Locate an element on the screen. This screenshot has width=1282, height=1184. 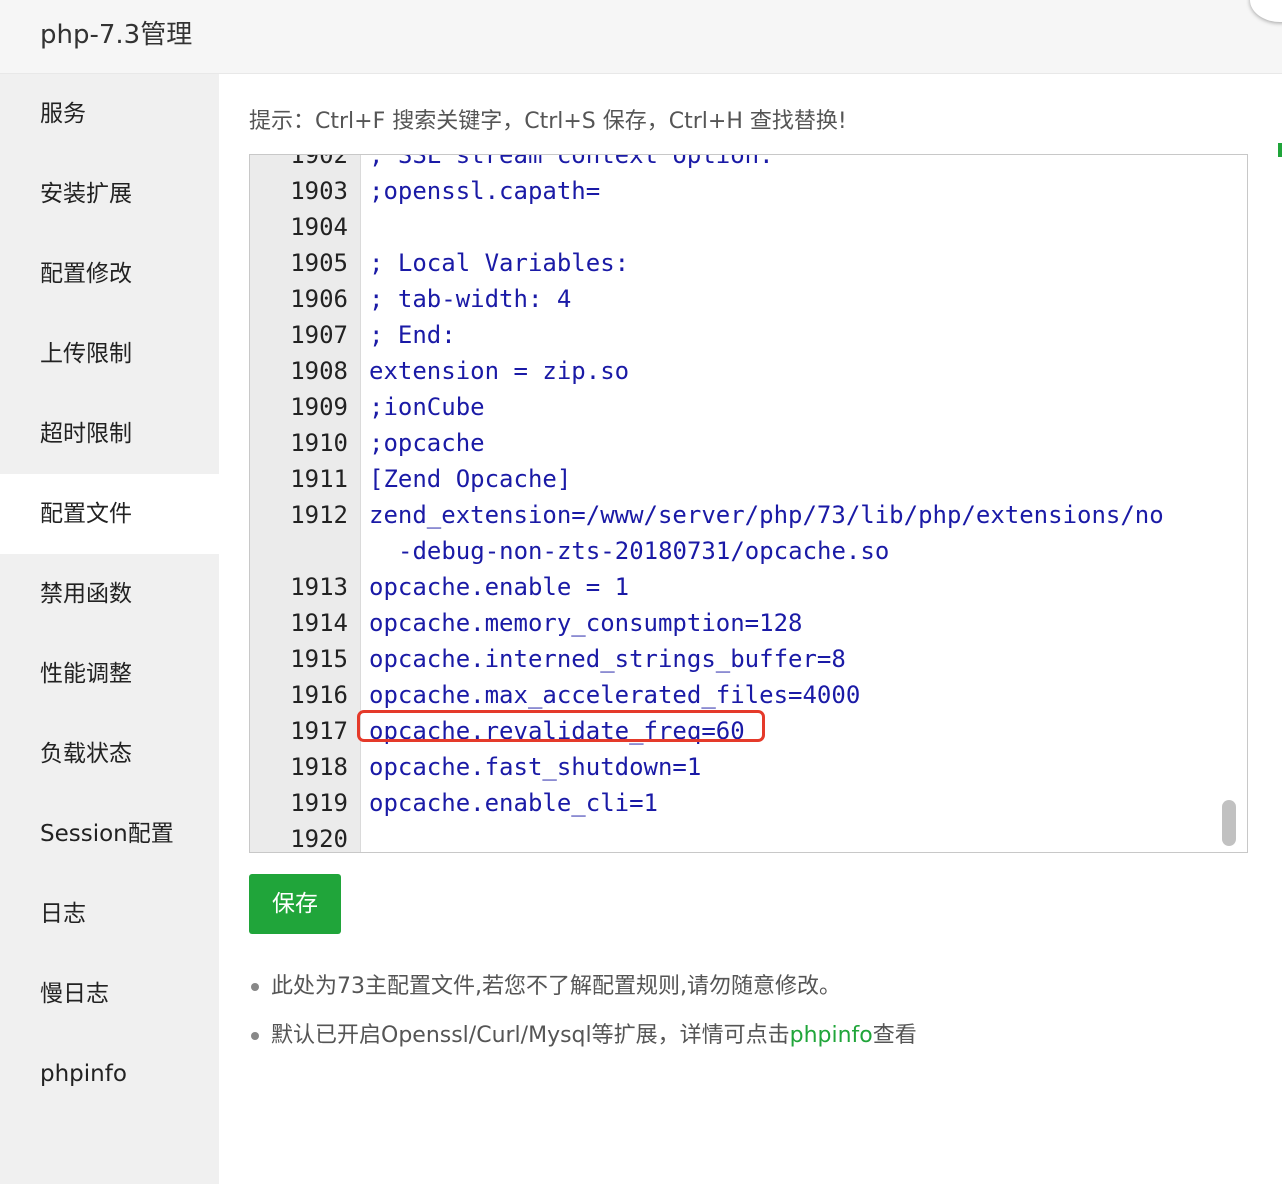
sidebar-item-service: 服务 is located at coordinates (109, 114).